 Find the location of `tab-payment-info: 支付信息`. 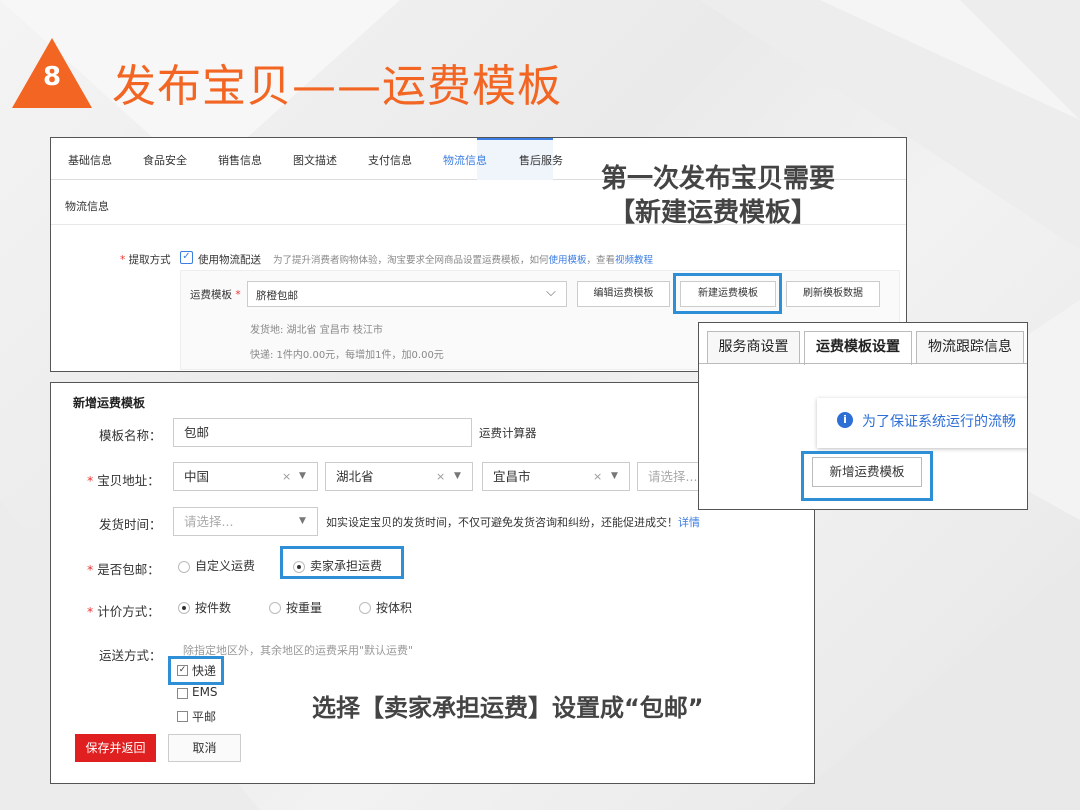

tab-payment-info: 支付信息 is located at coordinates (390, 160).